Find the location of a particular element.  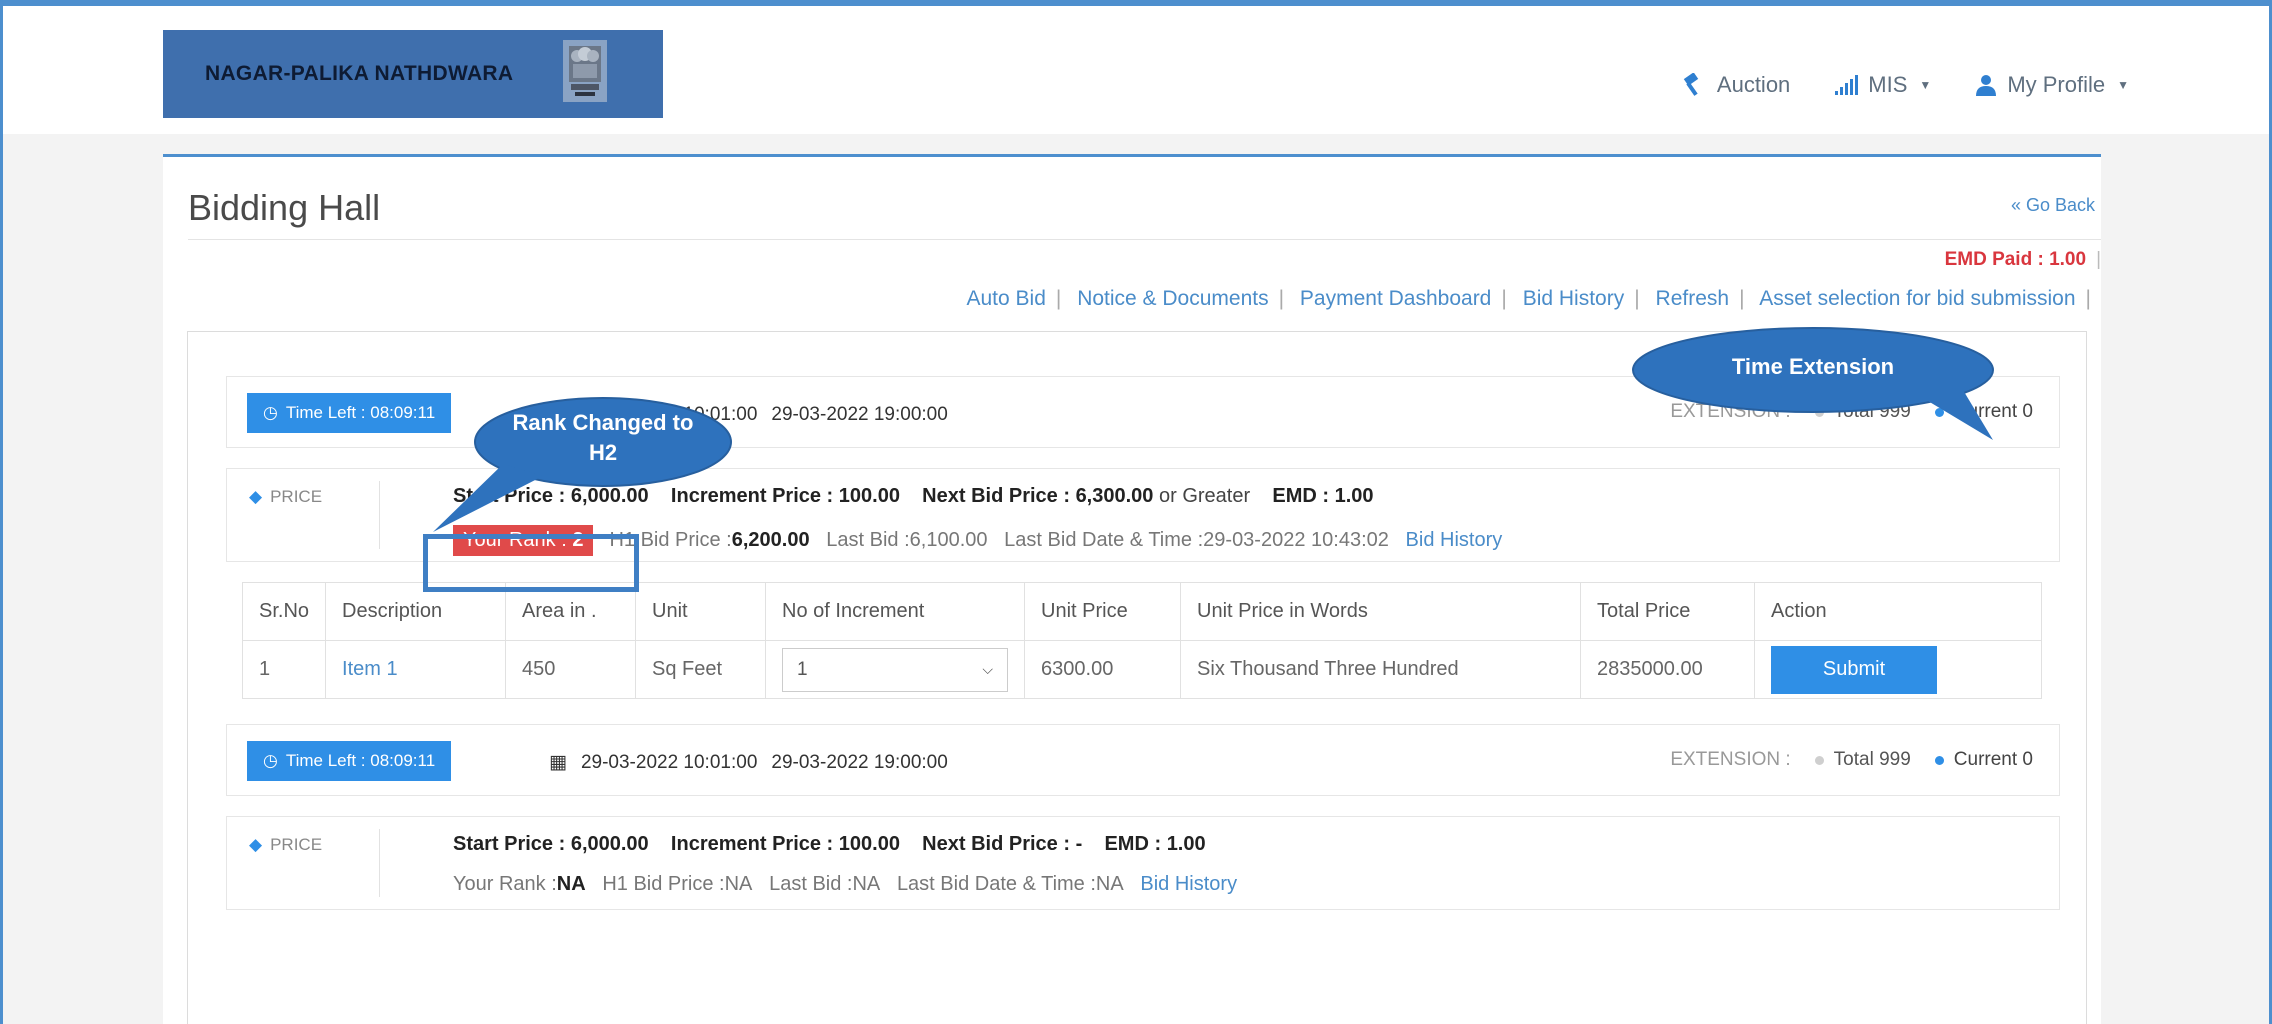

nav-mis: MIS ▼ is located at coordinates (1882, 85).